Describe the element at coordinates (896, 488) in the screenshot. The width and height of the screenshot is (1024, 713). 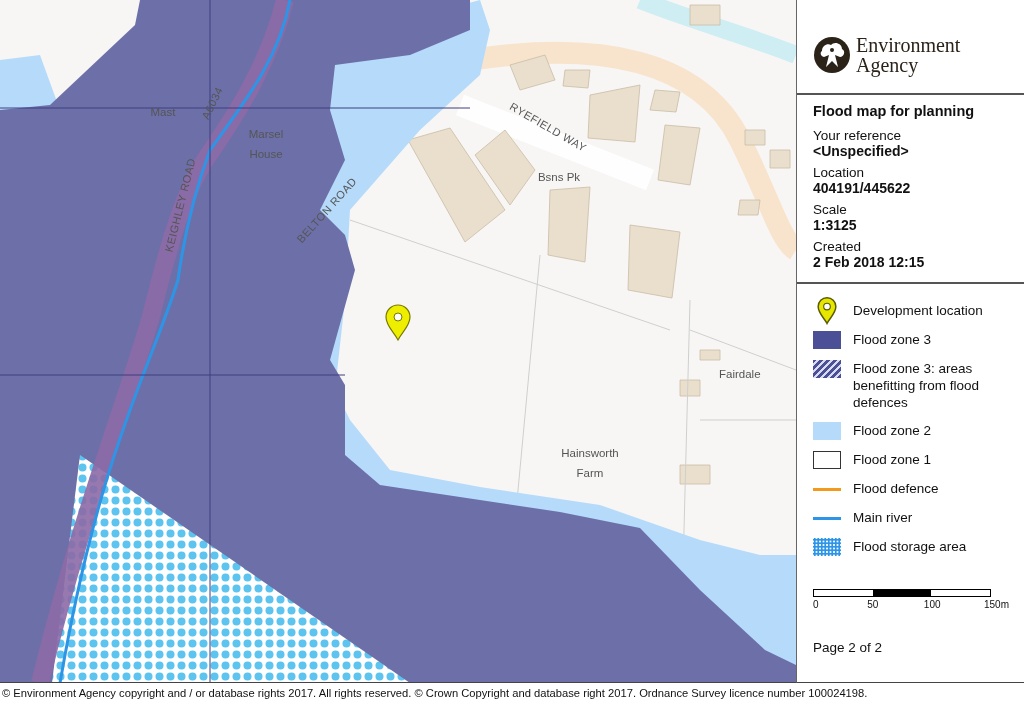
I see `legend-label: Flood defence` at that location.